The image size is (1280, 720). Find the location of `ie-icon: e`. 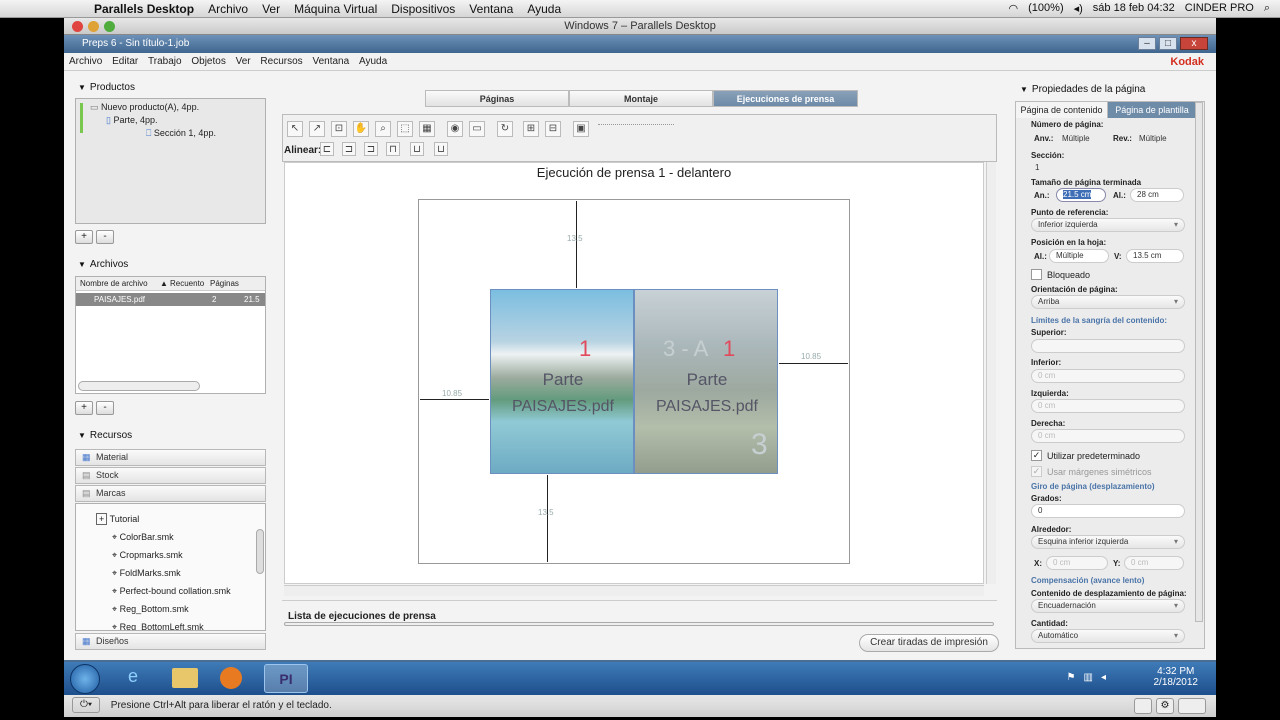

ie-icon: e is located at coordinates (133, 679).